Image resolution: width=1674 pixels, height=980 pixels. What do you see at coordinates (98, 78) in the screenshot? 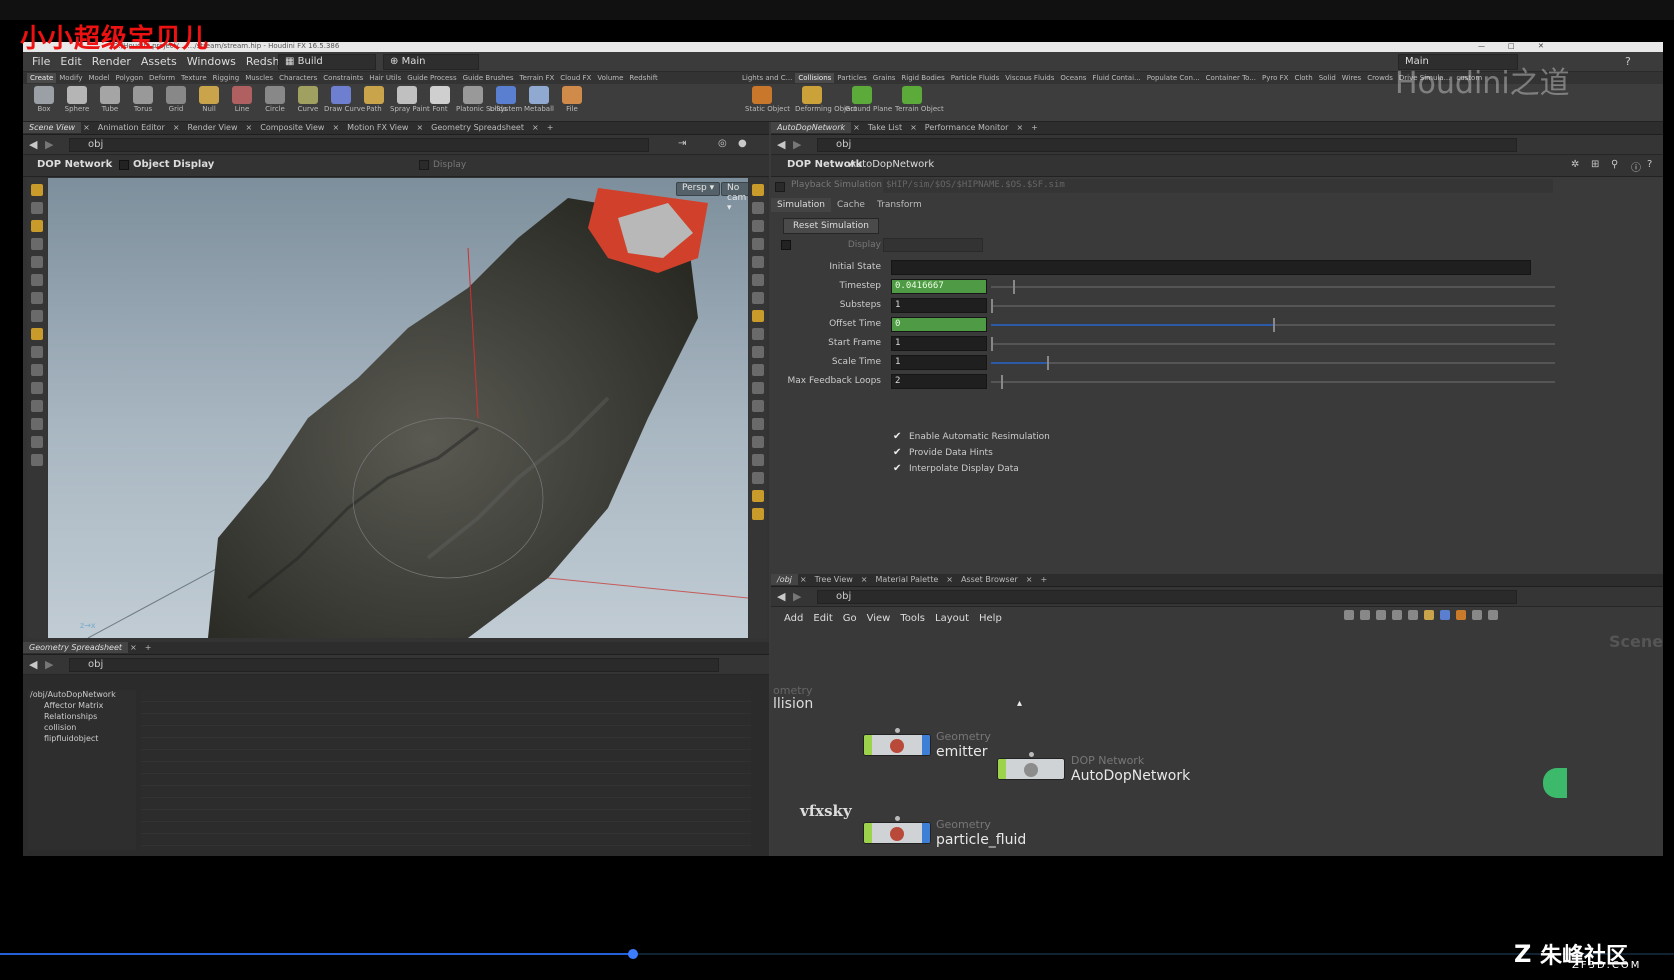
I see `shelf-tab: Model` at bounding box center [98, 78].